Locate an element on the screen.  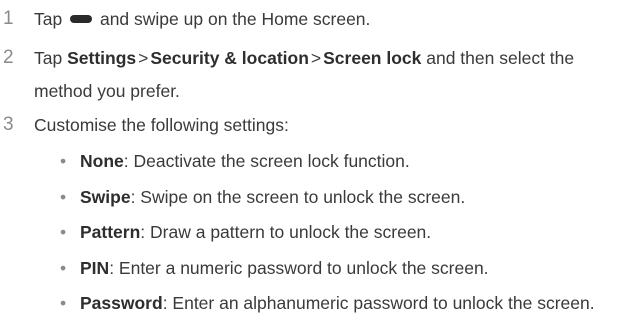
option-desc: : Draw a pattern to unlock the screen. is located at coordinates (286, 232).